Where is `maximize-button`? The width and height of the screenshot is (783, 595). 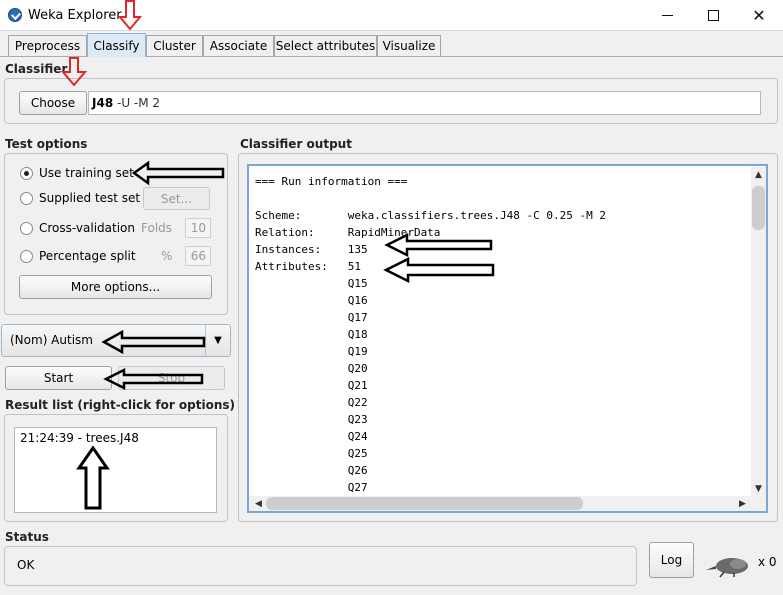
maximize-button is located at coordinates (713, 15).